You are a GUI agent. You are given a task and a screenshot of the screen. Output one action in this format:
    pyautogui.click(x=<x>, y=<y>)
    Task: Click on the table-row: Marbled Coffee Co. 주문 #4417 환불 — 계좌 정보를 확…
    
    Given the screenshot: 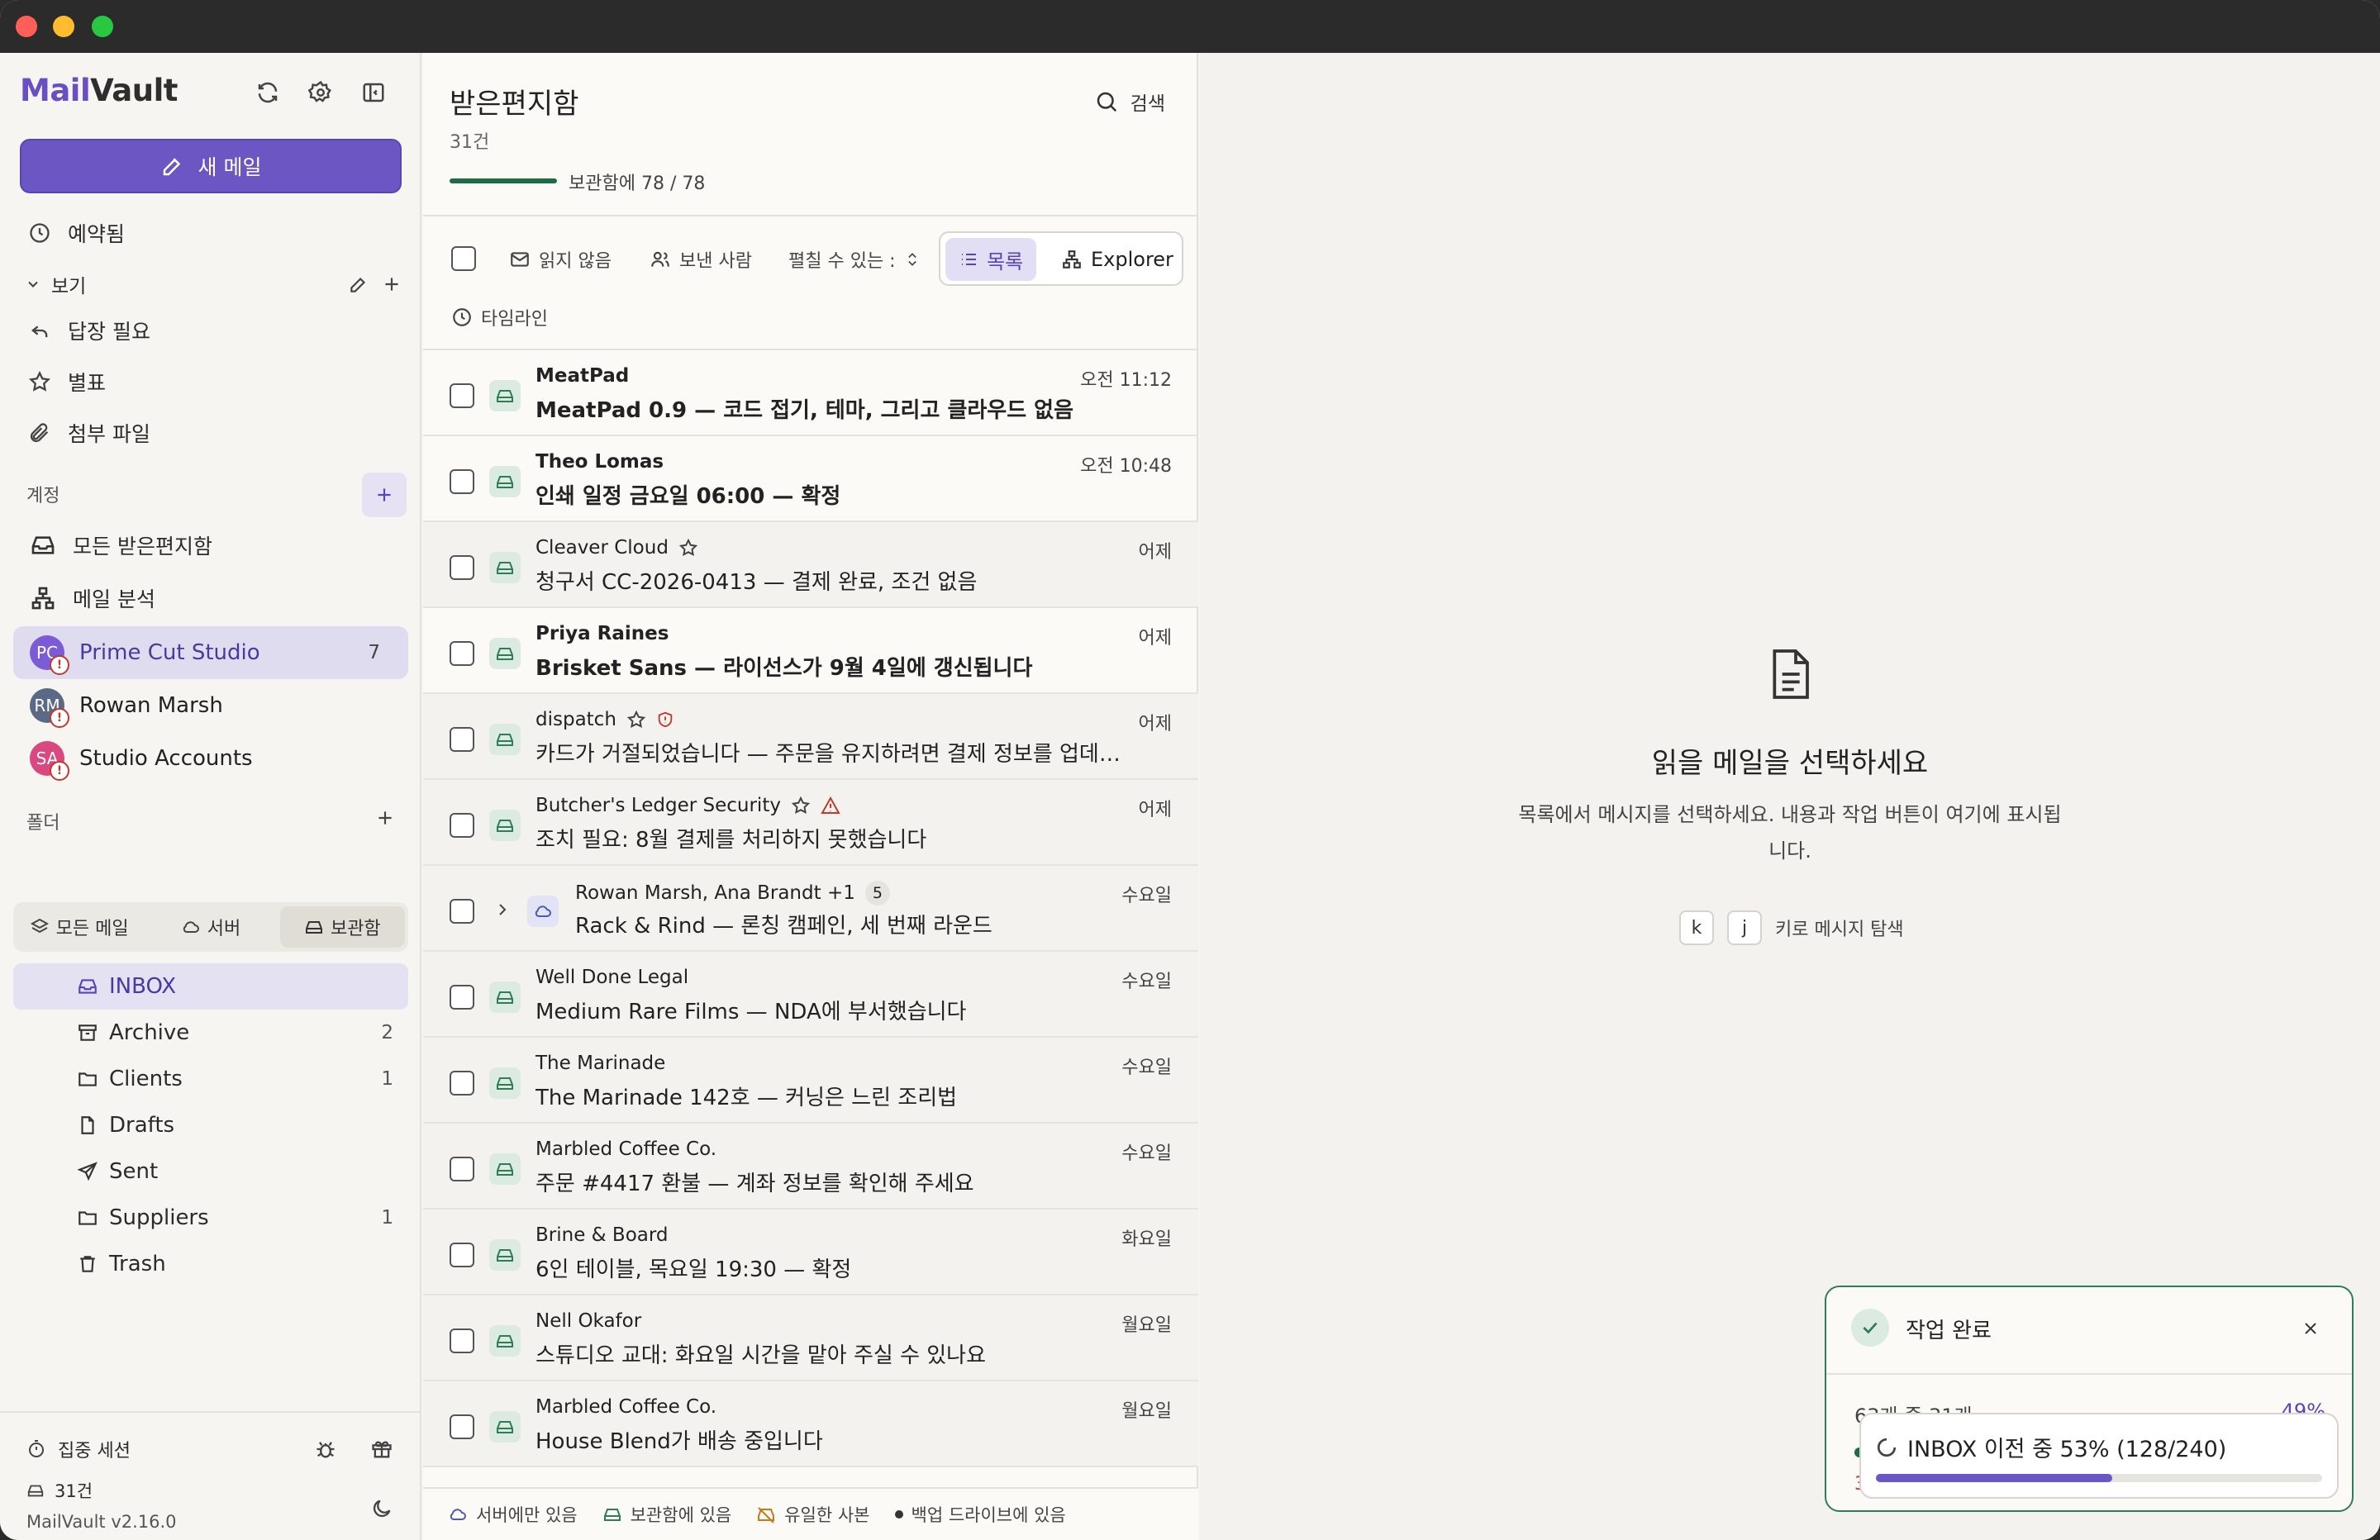 What is the action you would take?
    pyautogui.click(x=810, y=1167)
    